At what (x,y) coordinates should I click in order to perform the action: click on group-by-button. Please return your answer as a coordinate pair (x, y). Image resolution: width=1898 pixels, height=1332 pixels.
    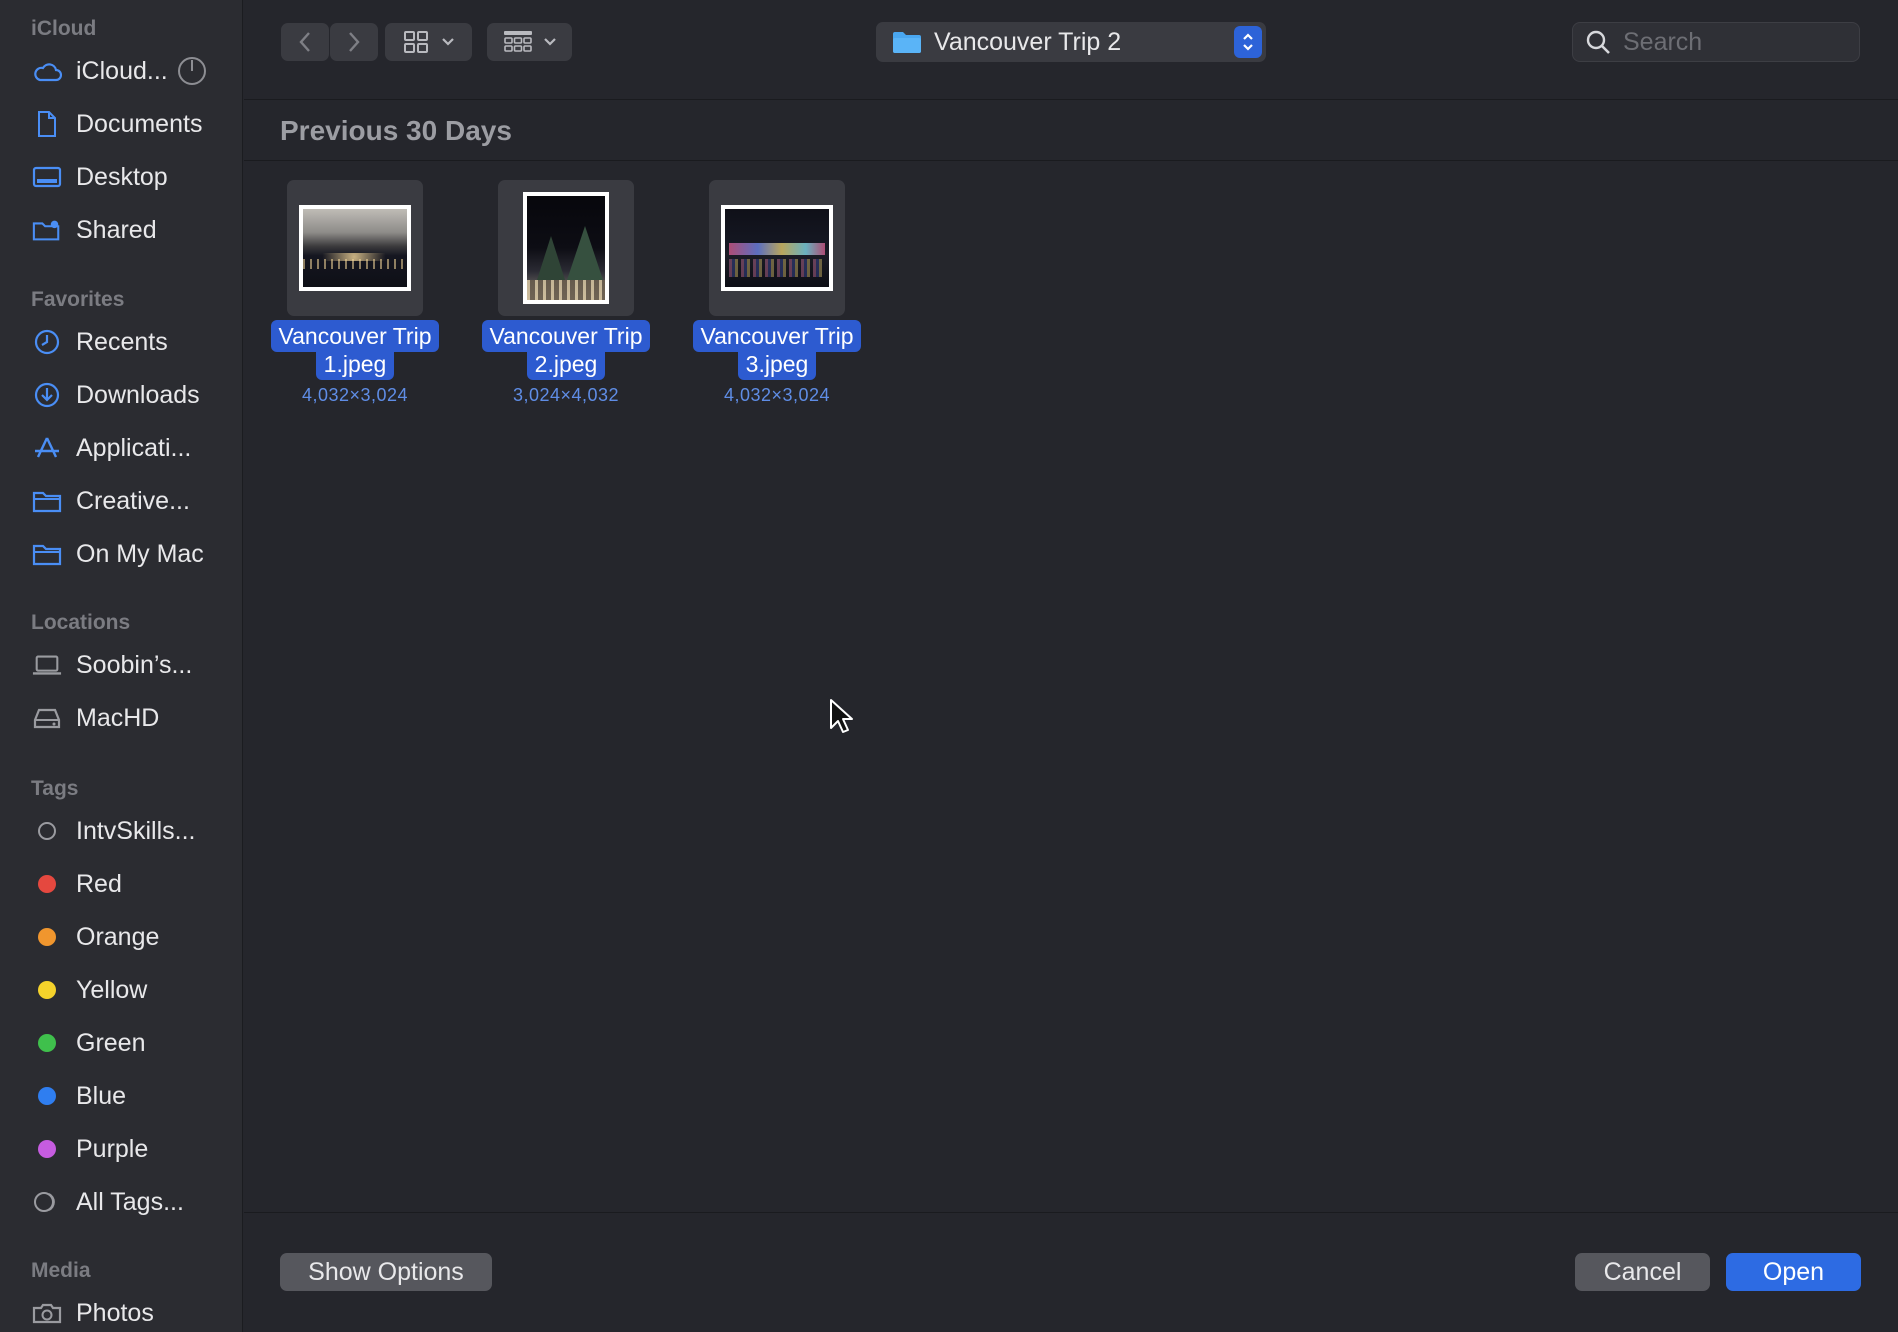
    Looking at the image, I should click on (529, 42).